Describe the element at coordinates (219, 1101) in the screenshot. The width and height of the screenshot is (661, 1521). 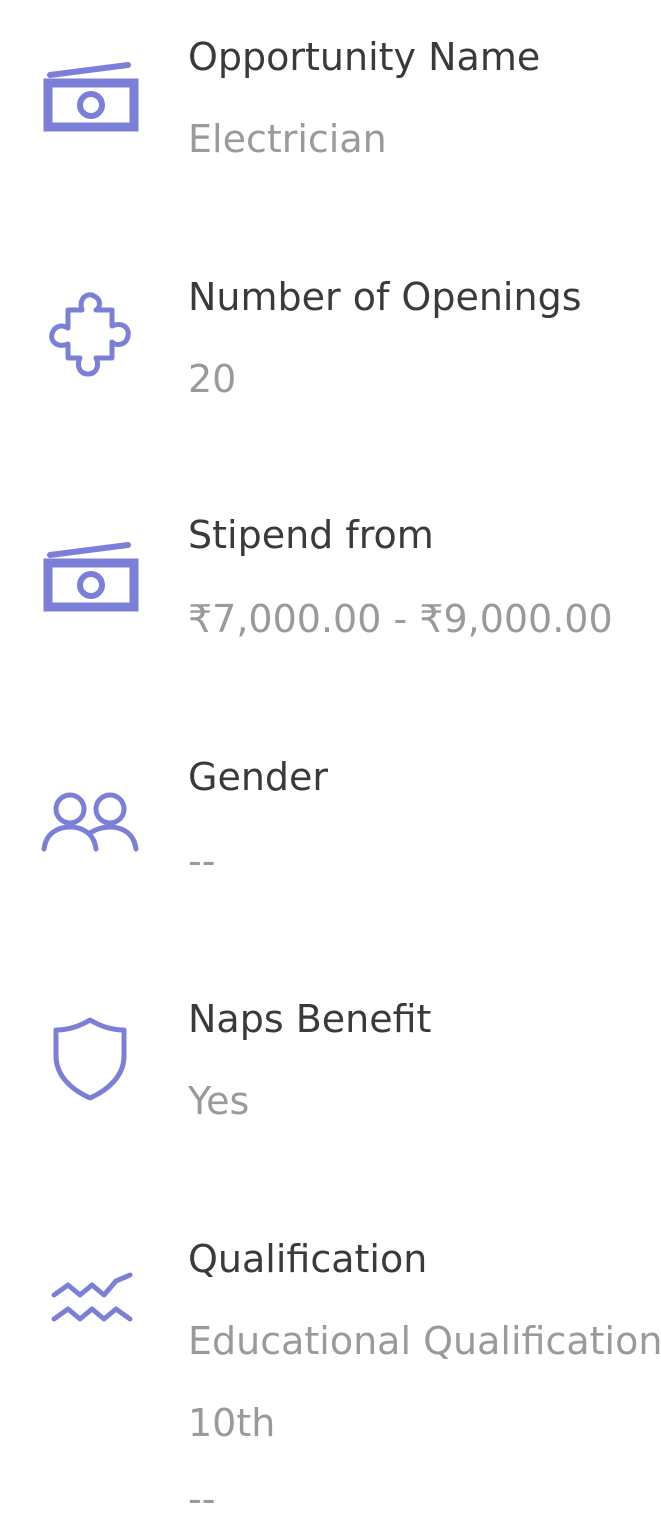
I see `detail-value: Yes` at that location.